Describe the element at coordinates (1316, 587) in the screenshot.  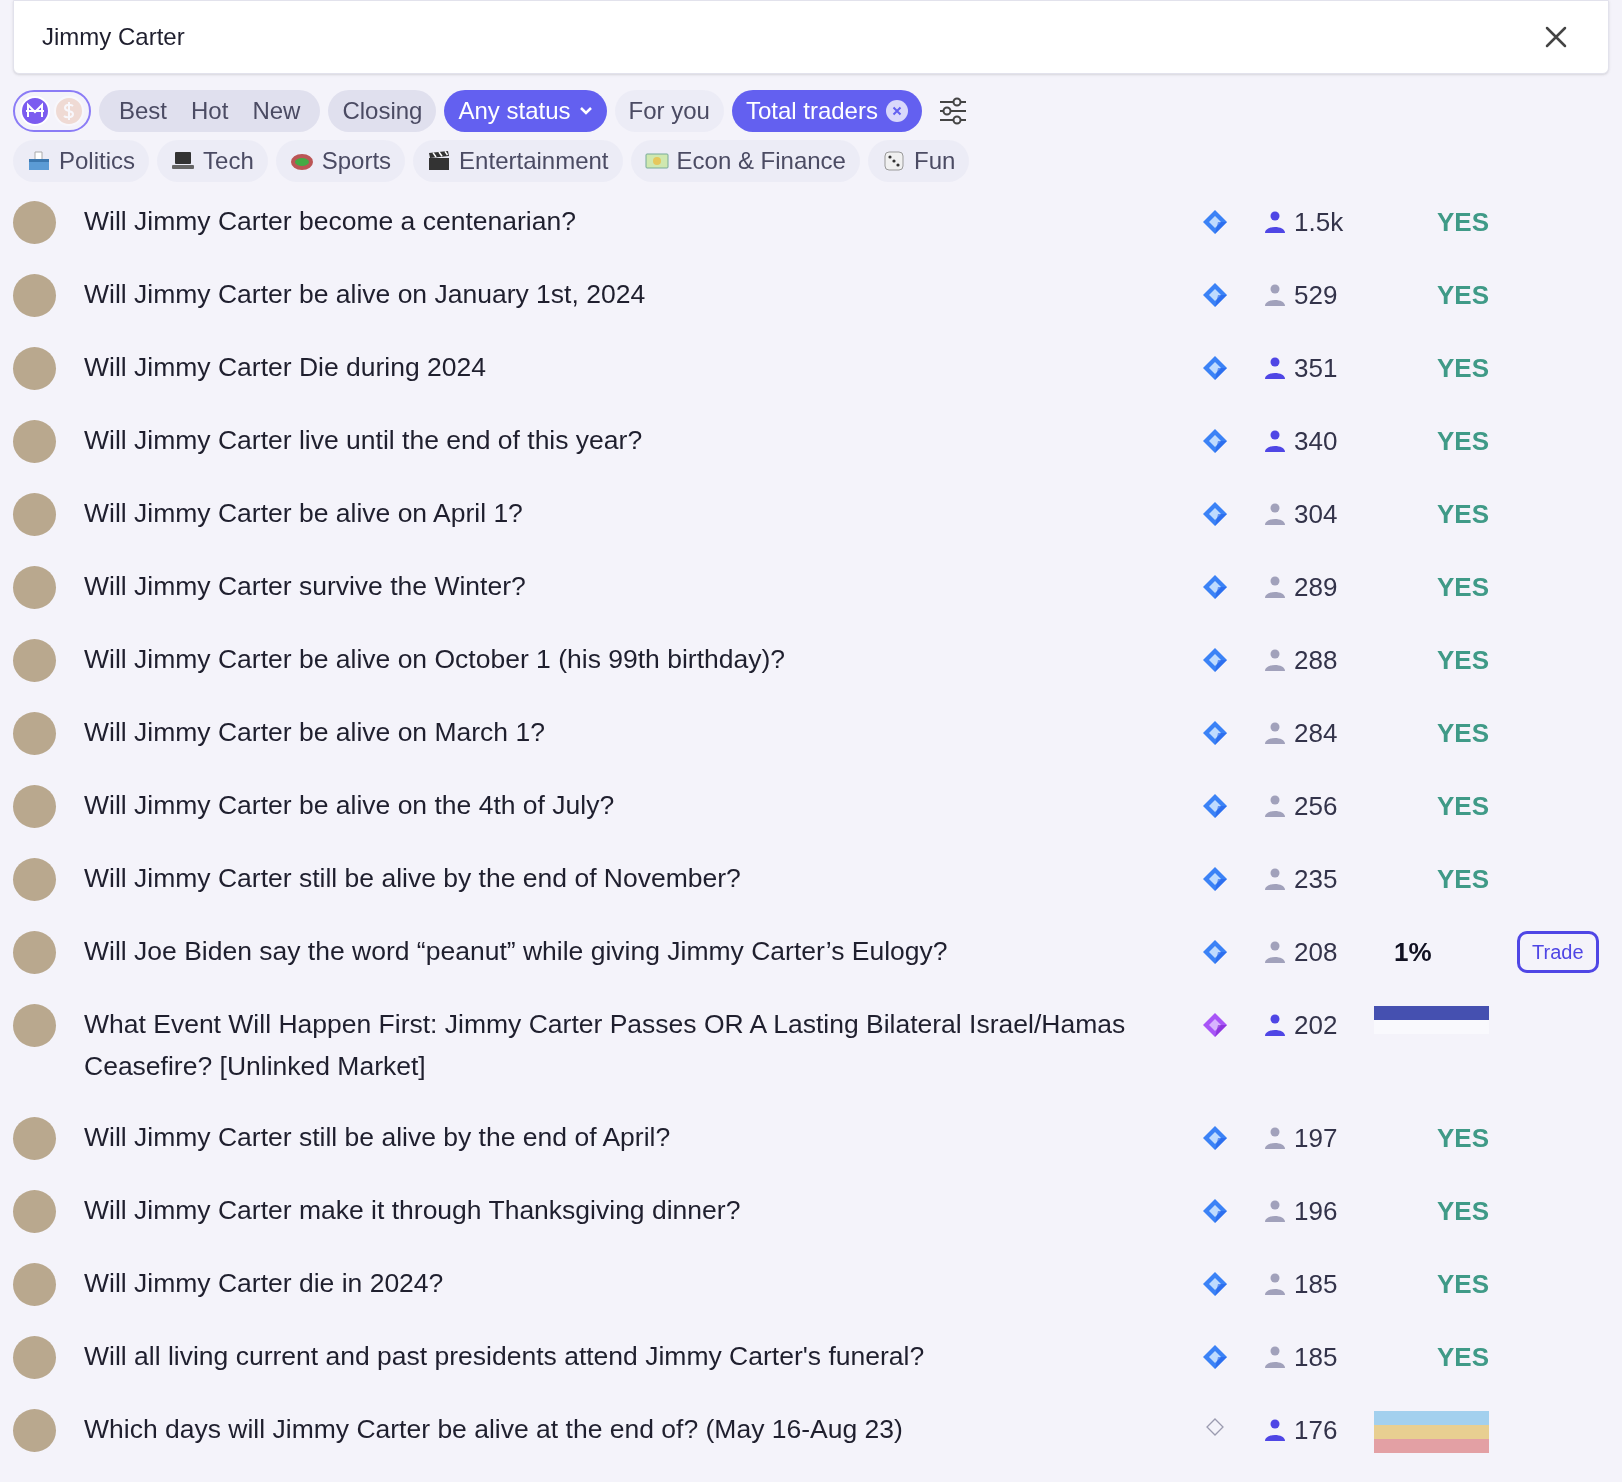
I see `trader-count: 289` at that location.